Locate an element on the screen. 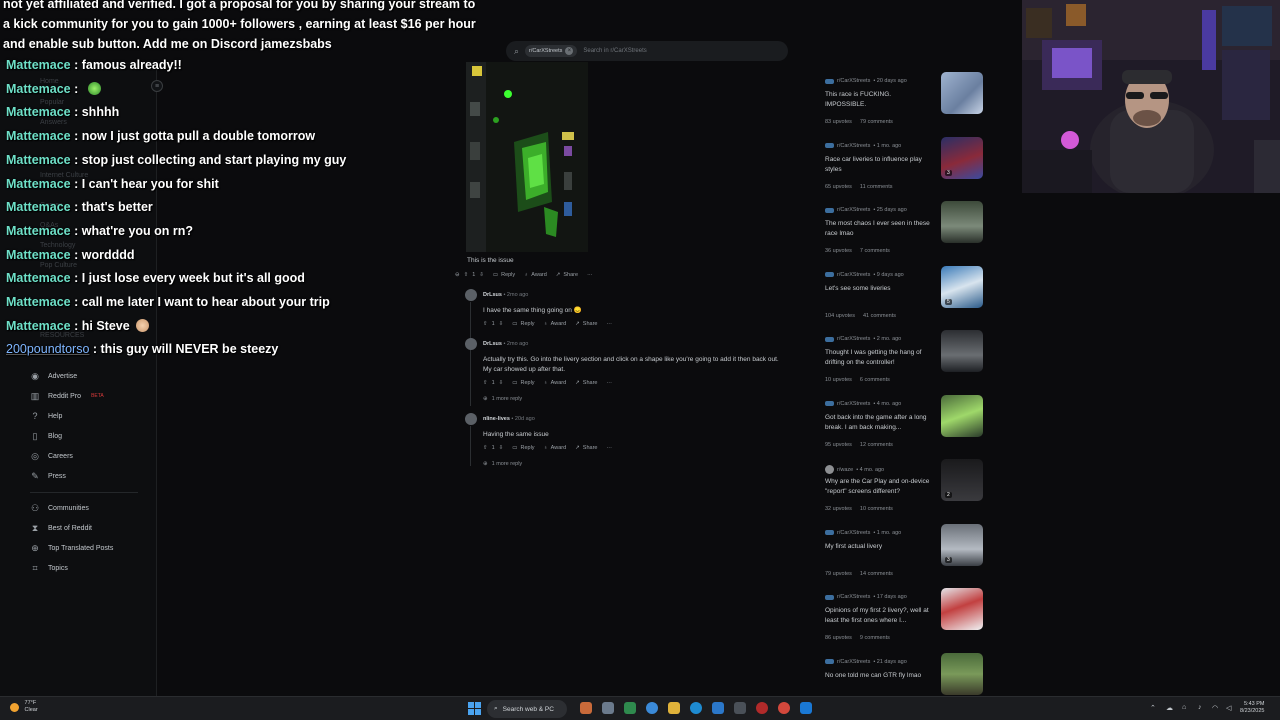  sidebar-item-advertise: ◉ Advertise is located at coordinates (53, 376).